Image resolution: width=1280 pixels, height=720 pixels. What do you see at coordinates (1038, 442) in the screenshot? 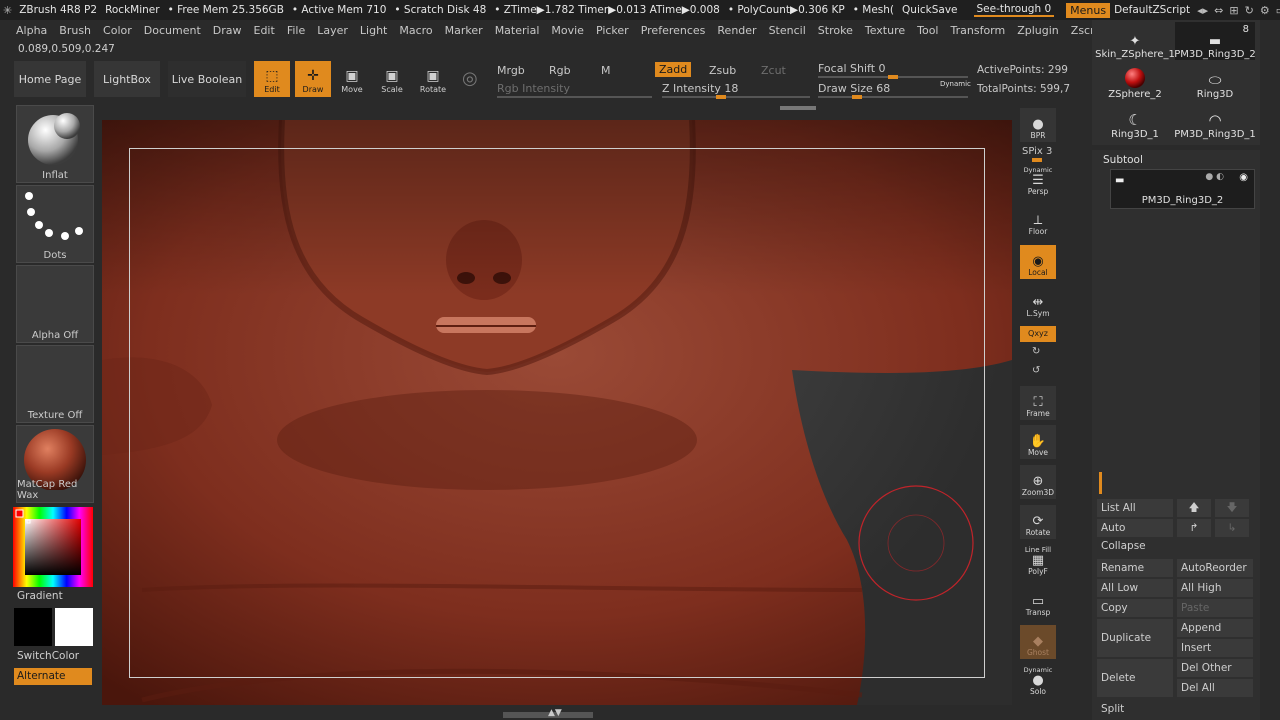
I see `move-view-button: ✋ Move` at bounding box center [1038, 442].